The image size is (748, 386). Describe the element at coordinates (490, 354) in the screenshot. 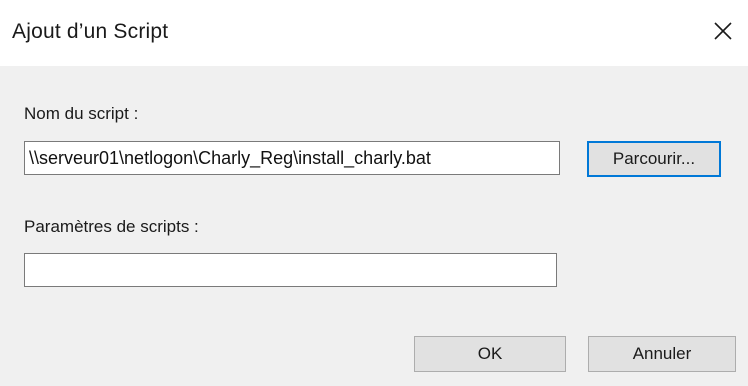

I see `ok-button: OK` at that location.